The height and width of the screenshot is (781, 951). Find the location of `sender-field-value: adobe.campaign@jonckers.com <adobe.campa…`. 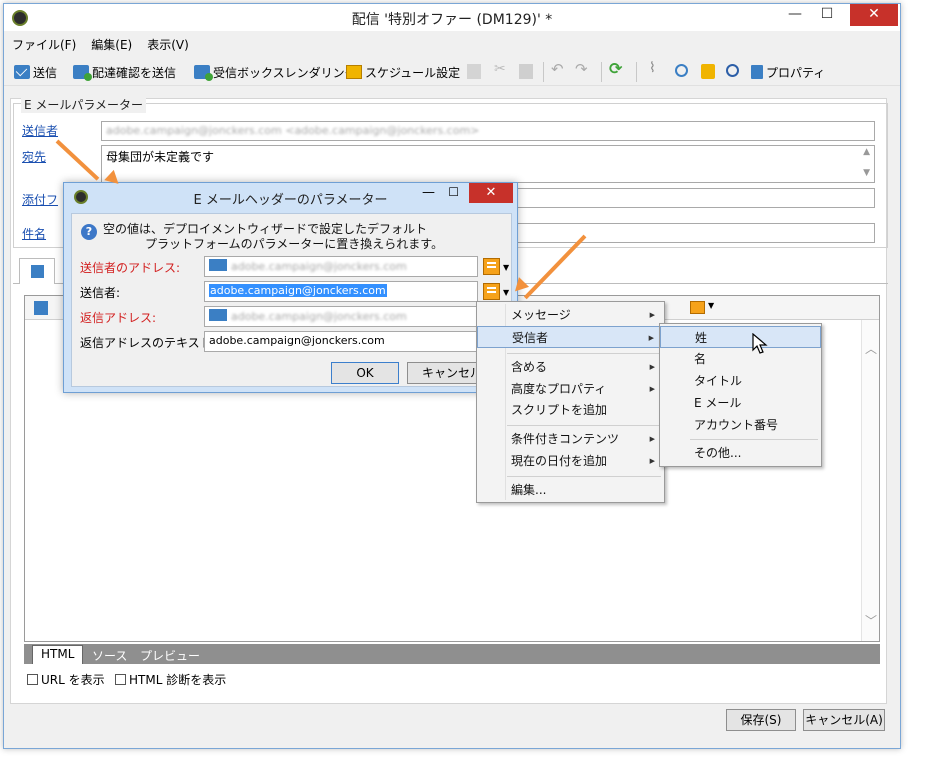

sender-field-value: adobe.campaign@jonckers.com <adobe.campa… is located at coordinates (293, 130).